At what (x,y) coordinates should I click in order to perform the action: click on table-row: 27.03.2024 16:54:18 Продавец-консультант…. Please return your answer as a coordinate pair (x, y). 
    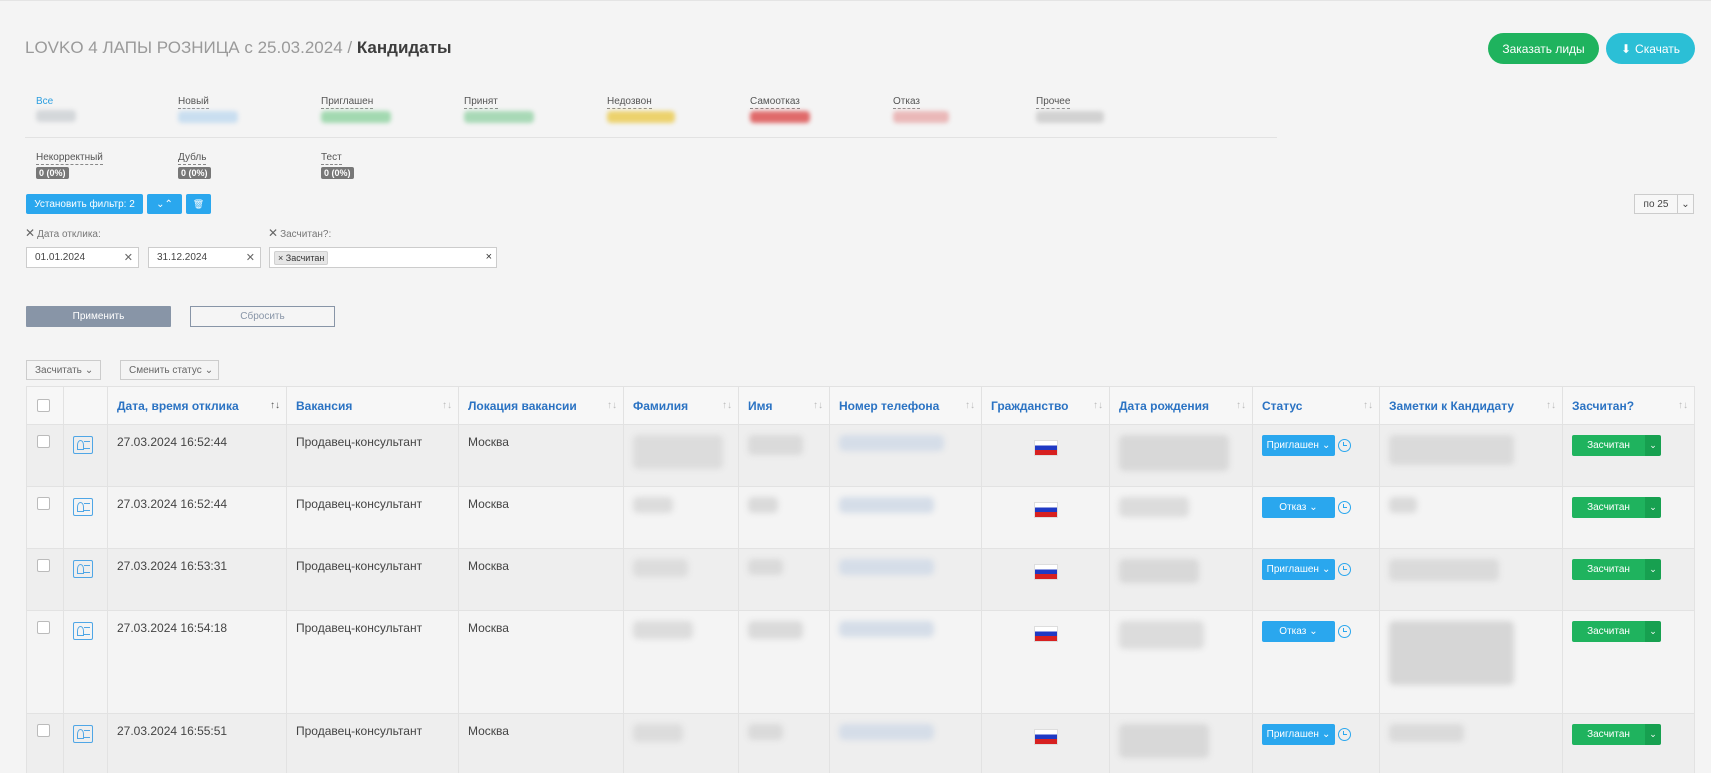
    Looking at the image, I should click on (860, 662).